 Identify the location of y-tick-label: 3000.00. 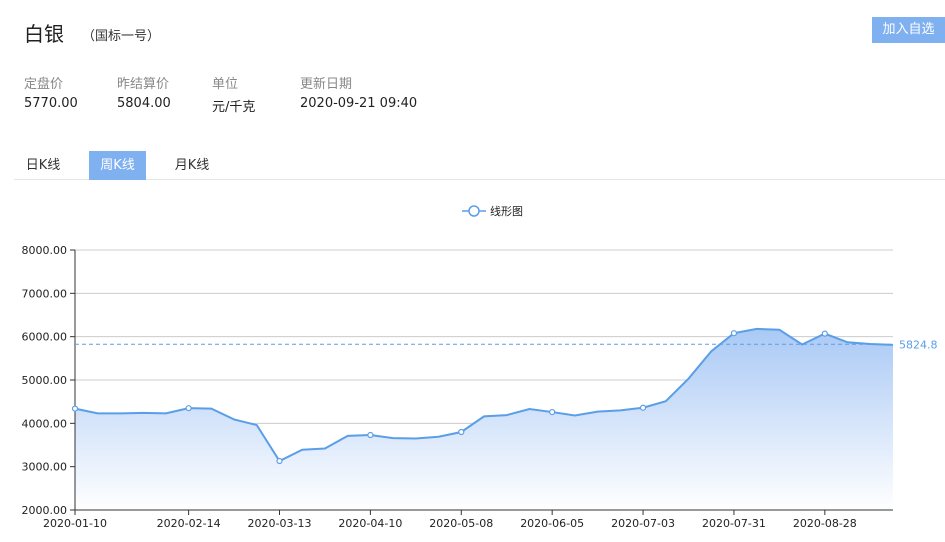
(45, 467).